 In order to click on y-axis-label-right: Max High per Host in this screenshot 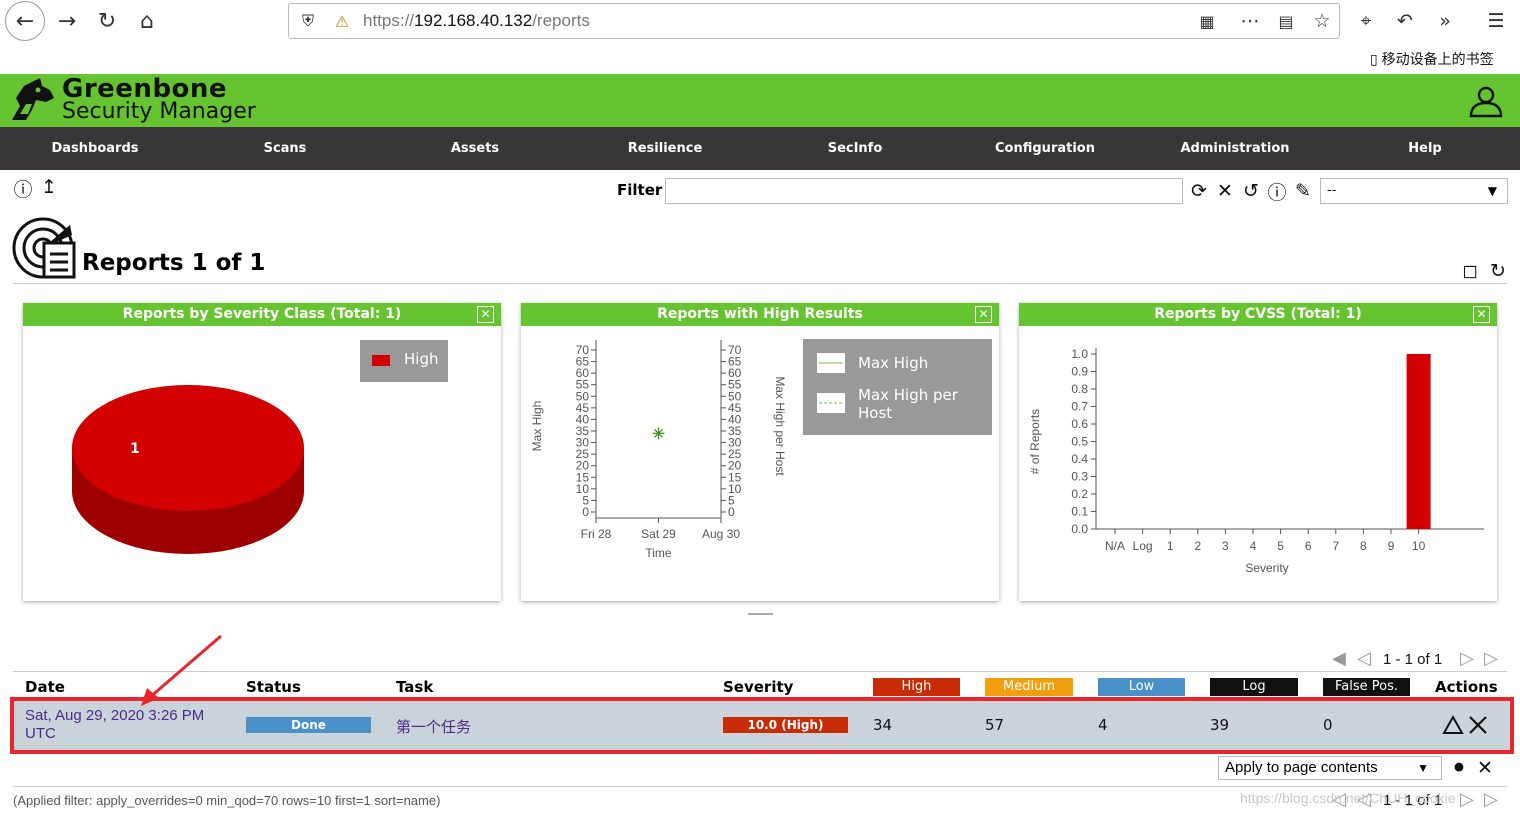, I will do `click(780, 426)`.